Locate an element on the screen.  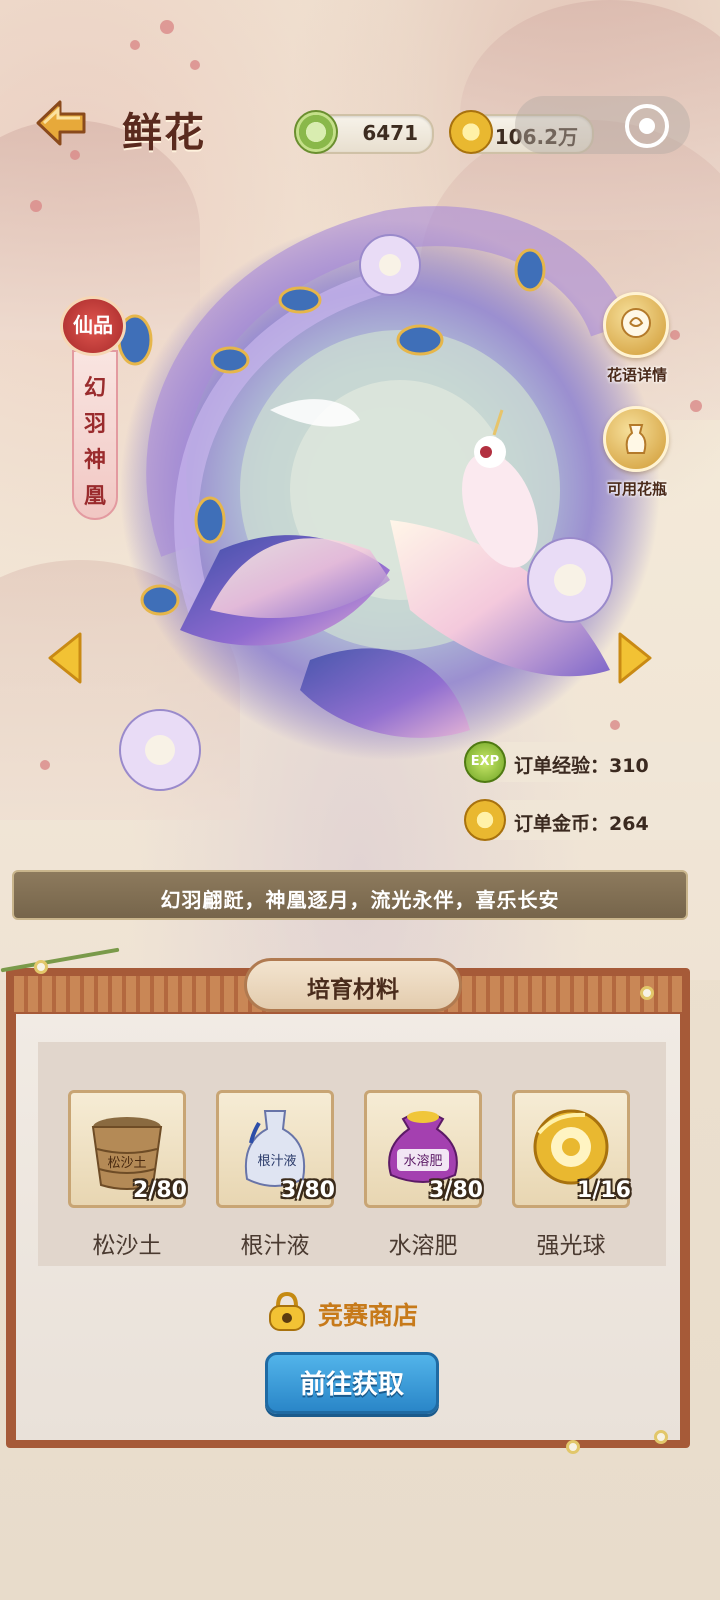
material-count: 1/16 is located at coordinates (604, 1190).